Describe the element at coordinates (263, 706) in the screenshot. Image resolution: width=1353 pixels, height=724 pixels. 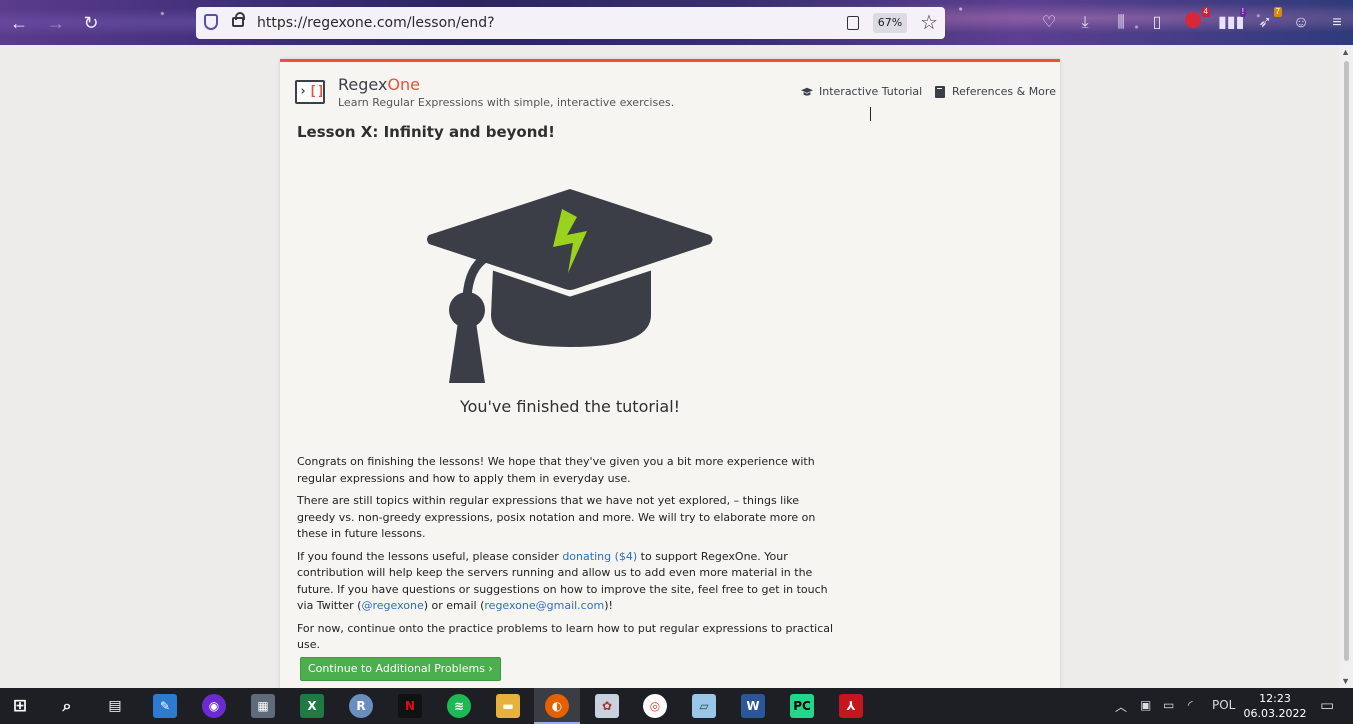
I see `calculator-icon: ▦` at that location.